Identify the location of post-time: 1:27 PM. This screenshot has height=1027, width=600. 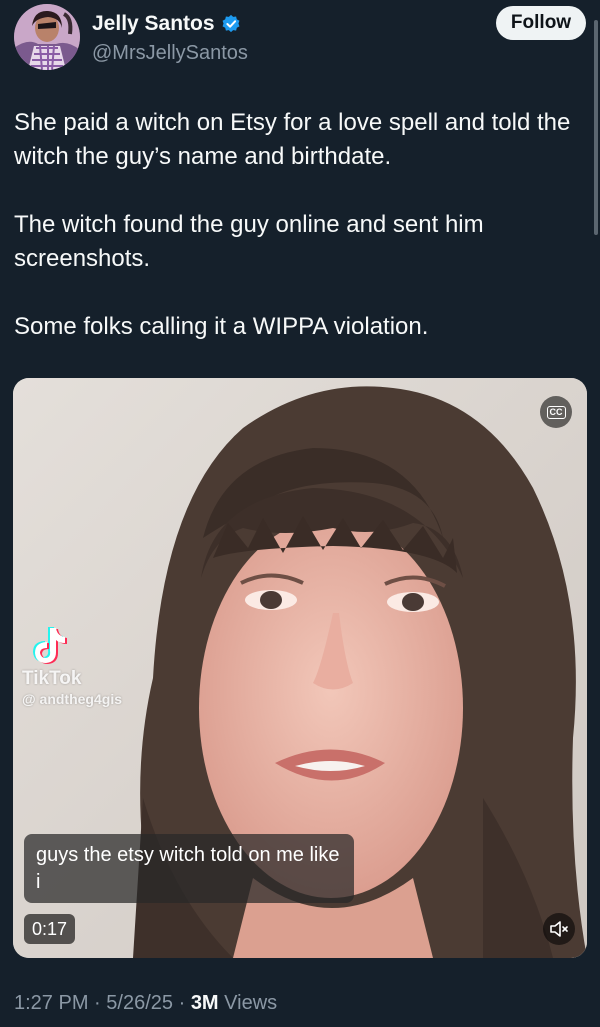
(51, 1003).